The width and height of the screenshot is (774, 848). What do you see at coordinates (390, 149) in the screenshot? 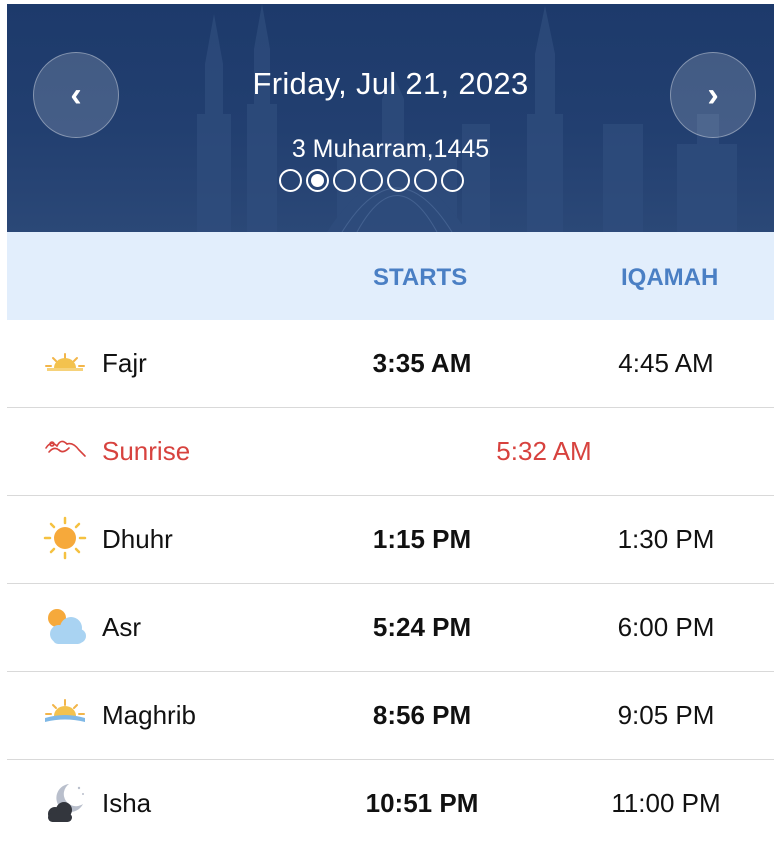
I see `hijri-date: 3 Muharram,1445` at bounding box center [390, 149].